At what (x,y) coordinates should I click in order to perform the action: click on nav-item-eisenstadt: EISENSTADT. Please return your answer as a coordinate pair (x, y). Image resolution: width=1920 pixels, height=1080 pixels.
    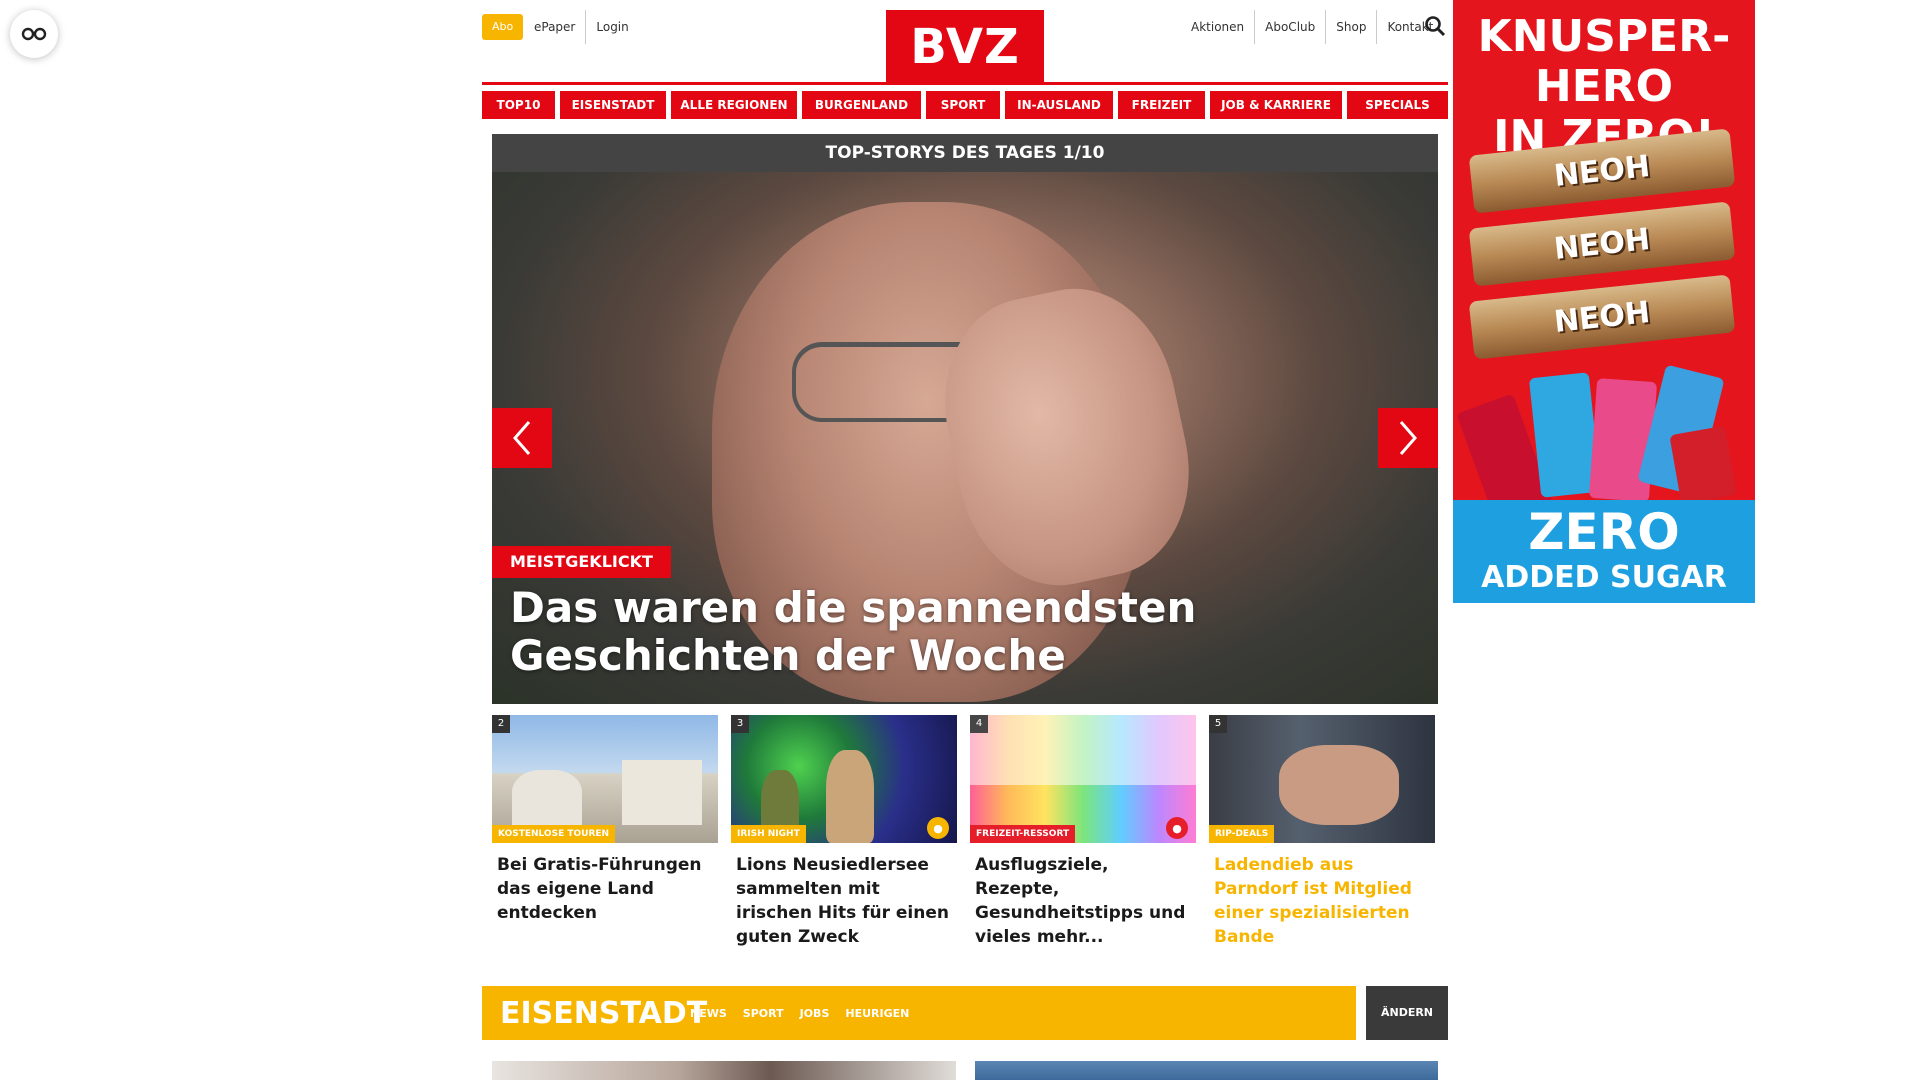
    Looking at the image, I should click on (613, 105).